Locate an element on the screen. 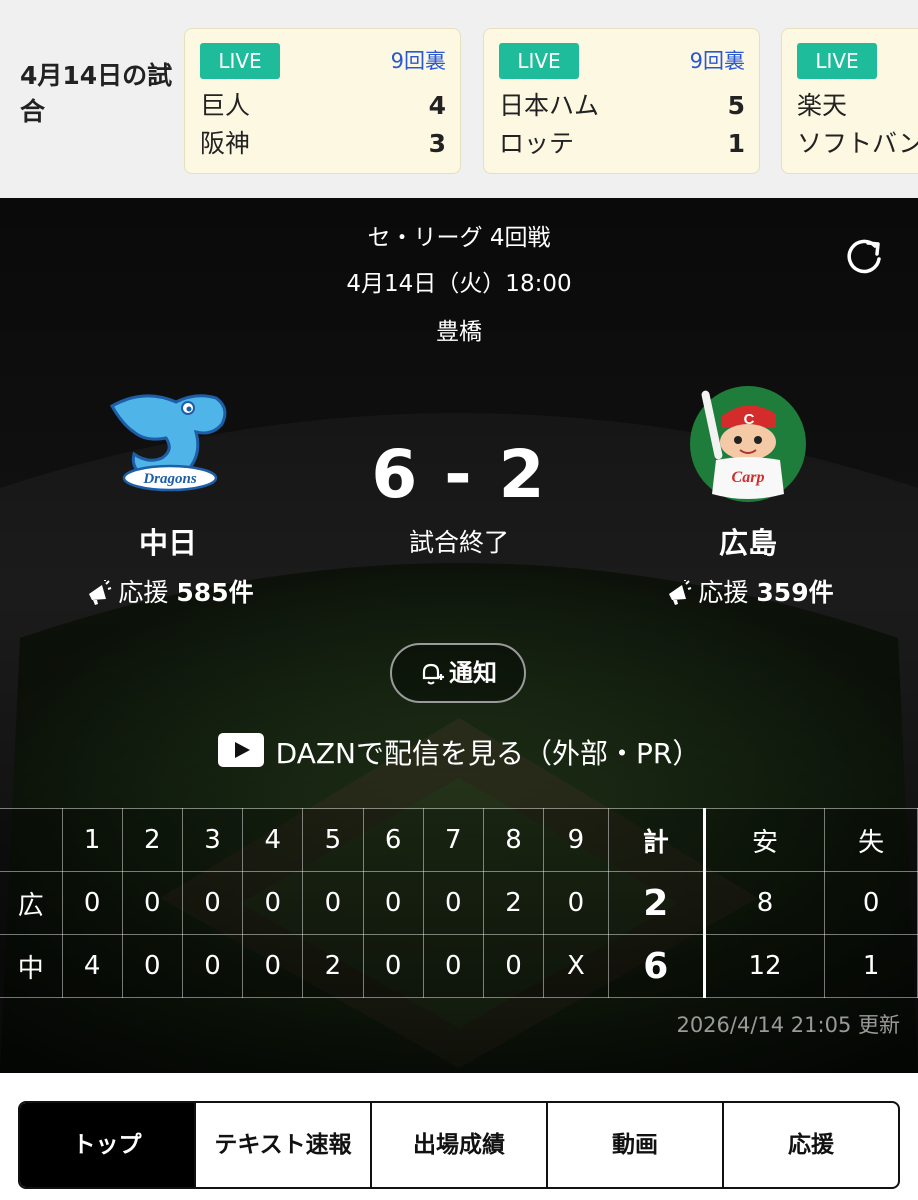 This screenshot has height=1200, width=918. carp-logo-icon: C Carp is located at coordinates (748, 444).